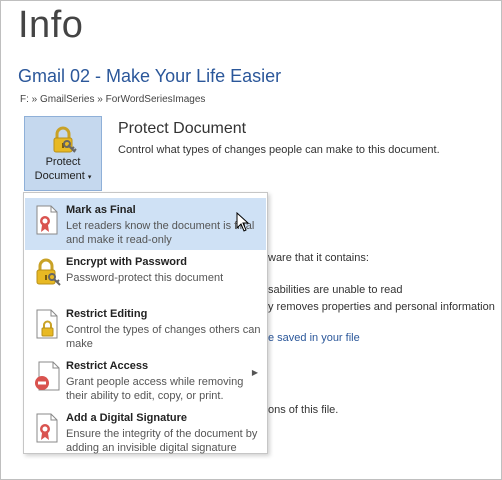 Image resolution: width=502 pixels, height=480 pixels. What do you see at coordinates (112, 99) in the screenshot?
I see `breadcrumb: F: » GmailSeries » ForWordSeriesImages` at bounding box center [112, 99].